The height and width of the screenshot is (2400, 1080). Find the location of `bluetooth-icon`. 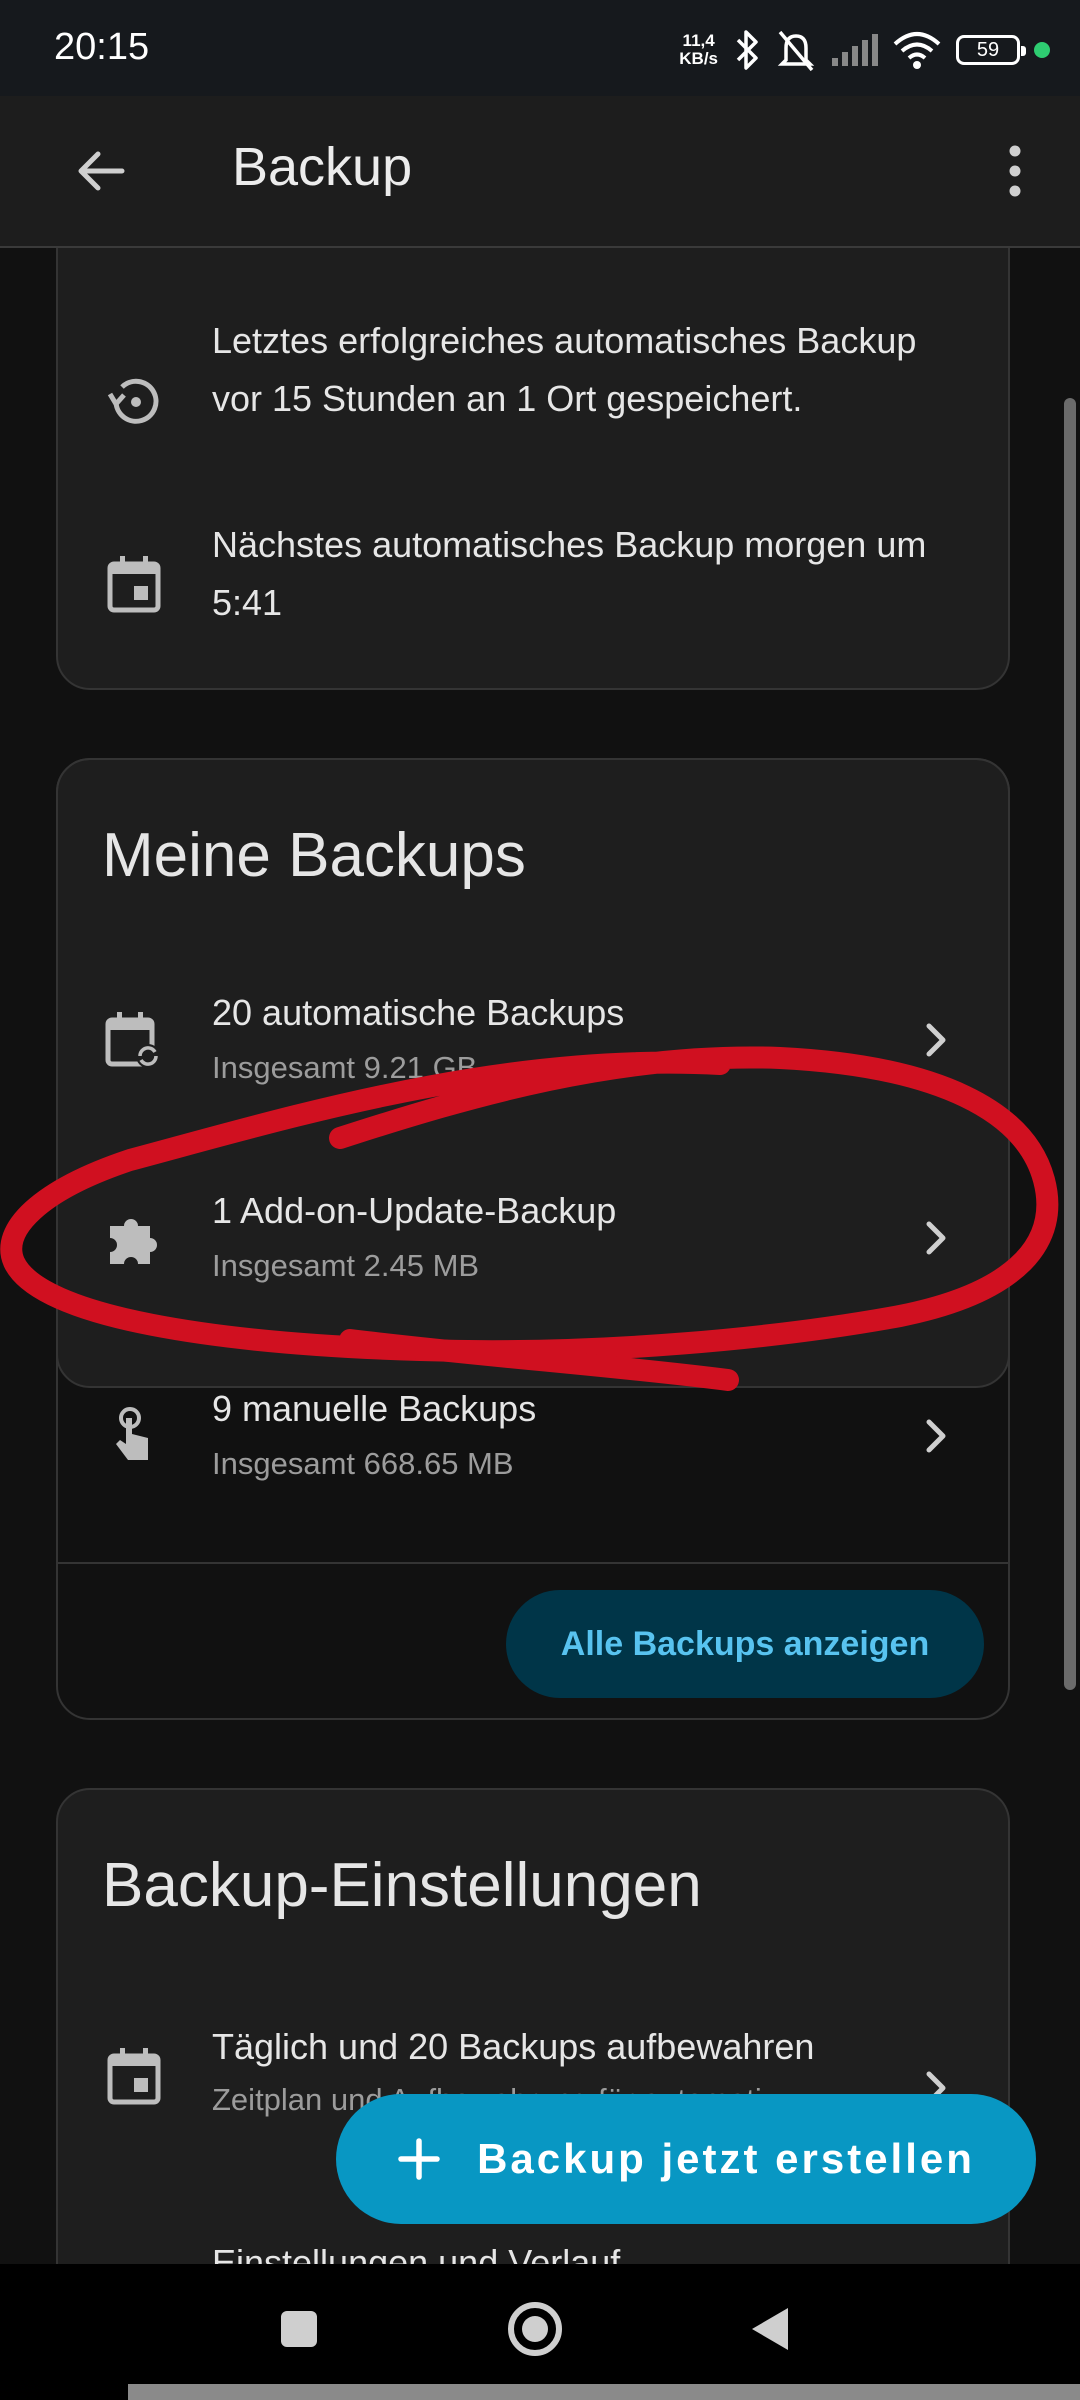

bluetooth-icon is located at coordinates (747, 50).